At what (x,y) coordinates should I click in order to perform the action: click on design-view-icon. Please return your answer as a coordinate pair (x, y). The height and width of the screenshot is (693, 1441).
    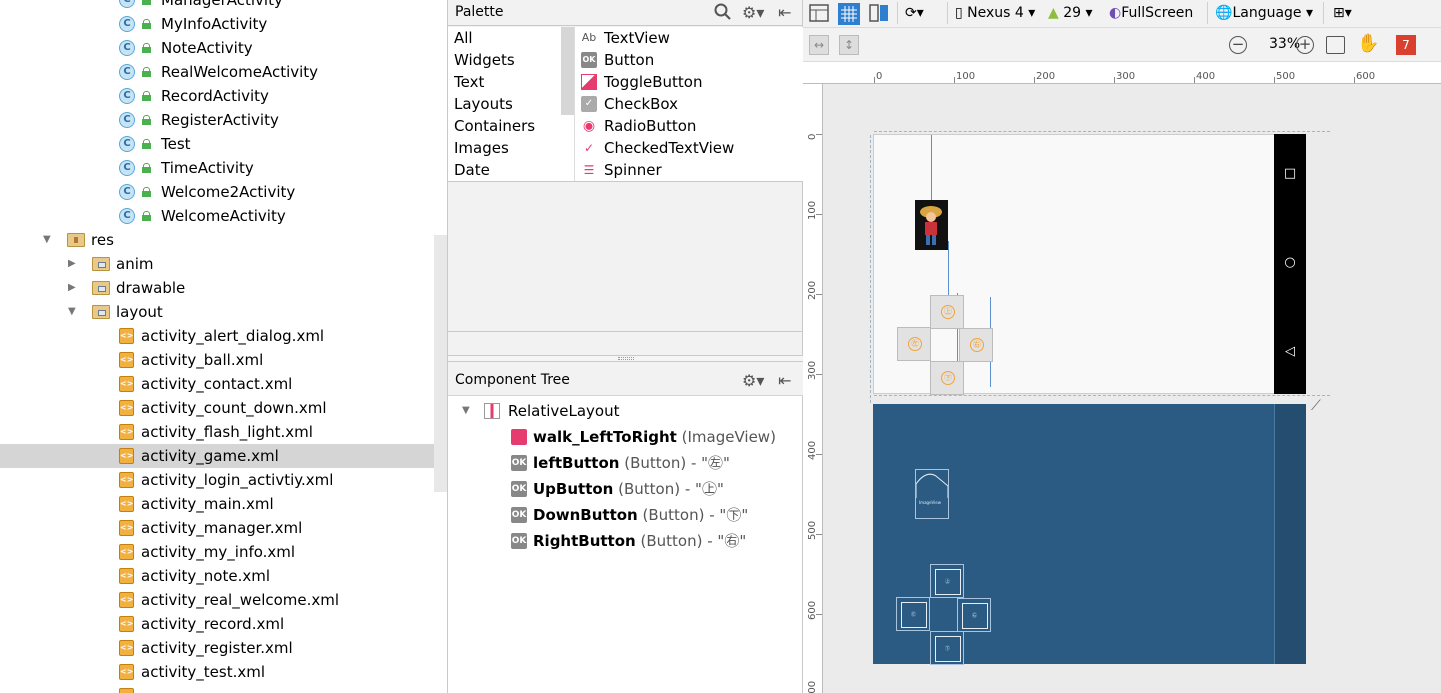
    Looking at the image, I should click on (819, 13).